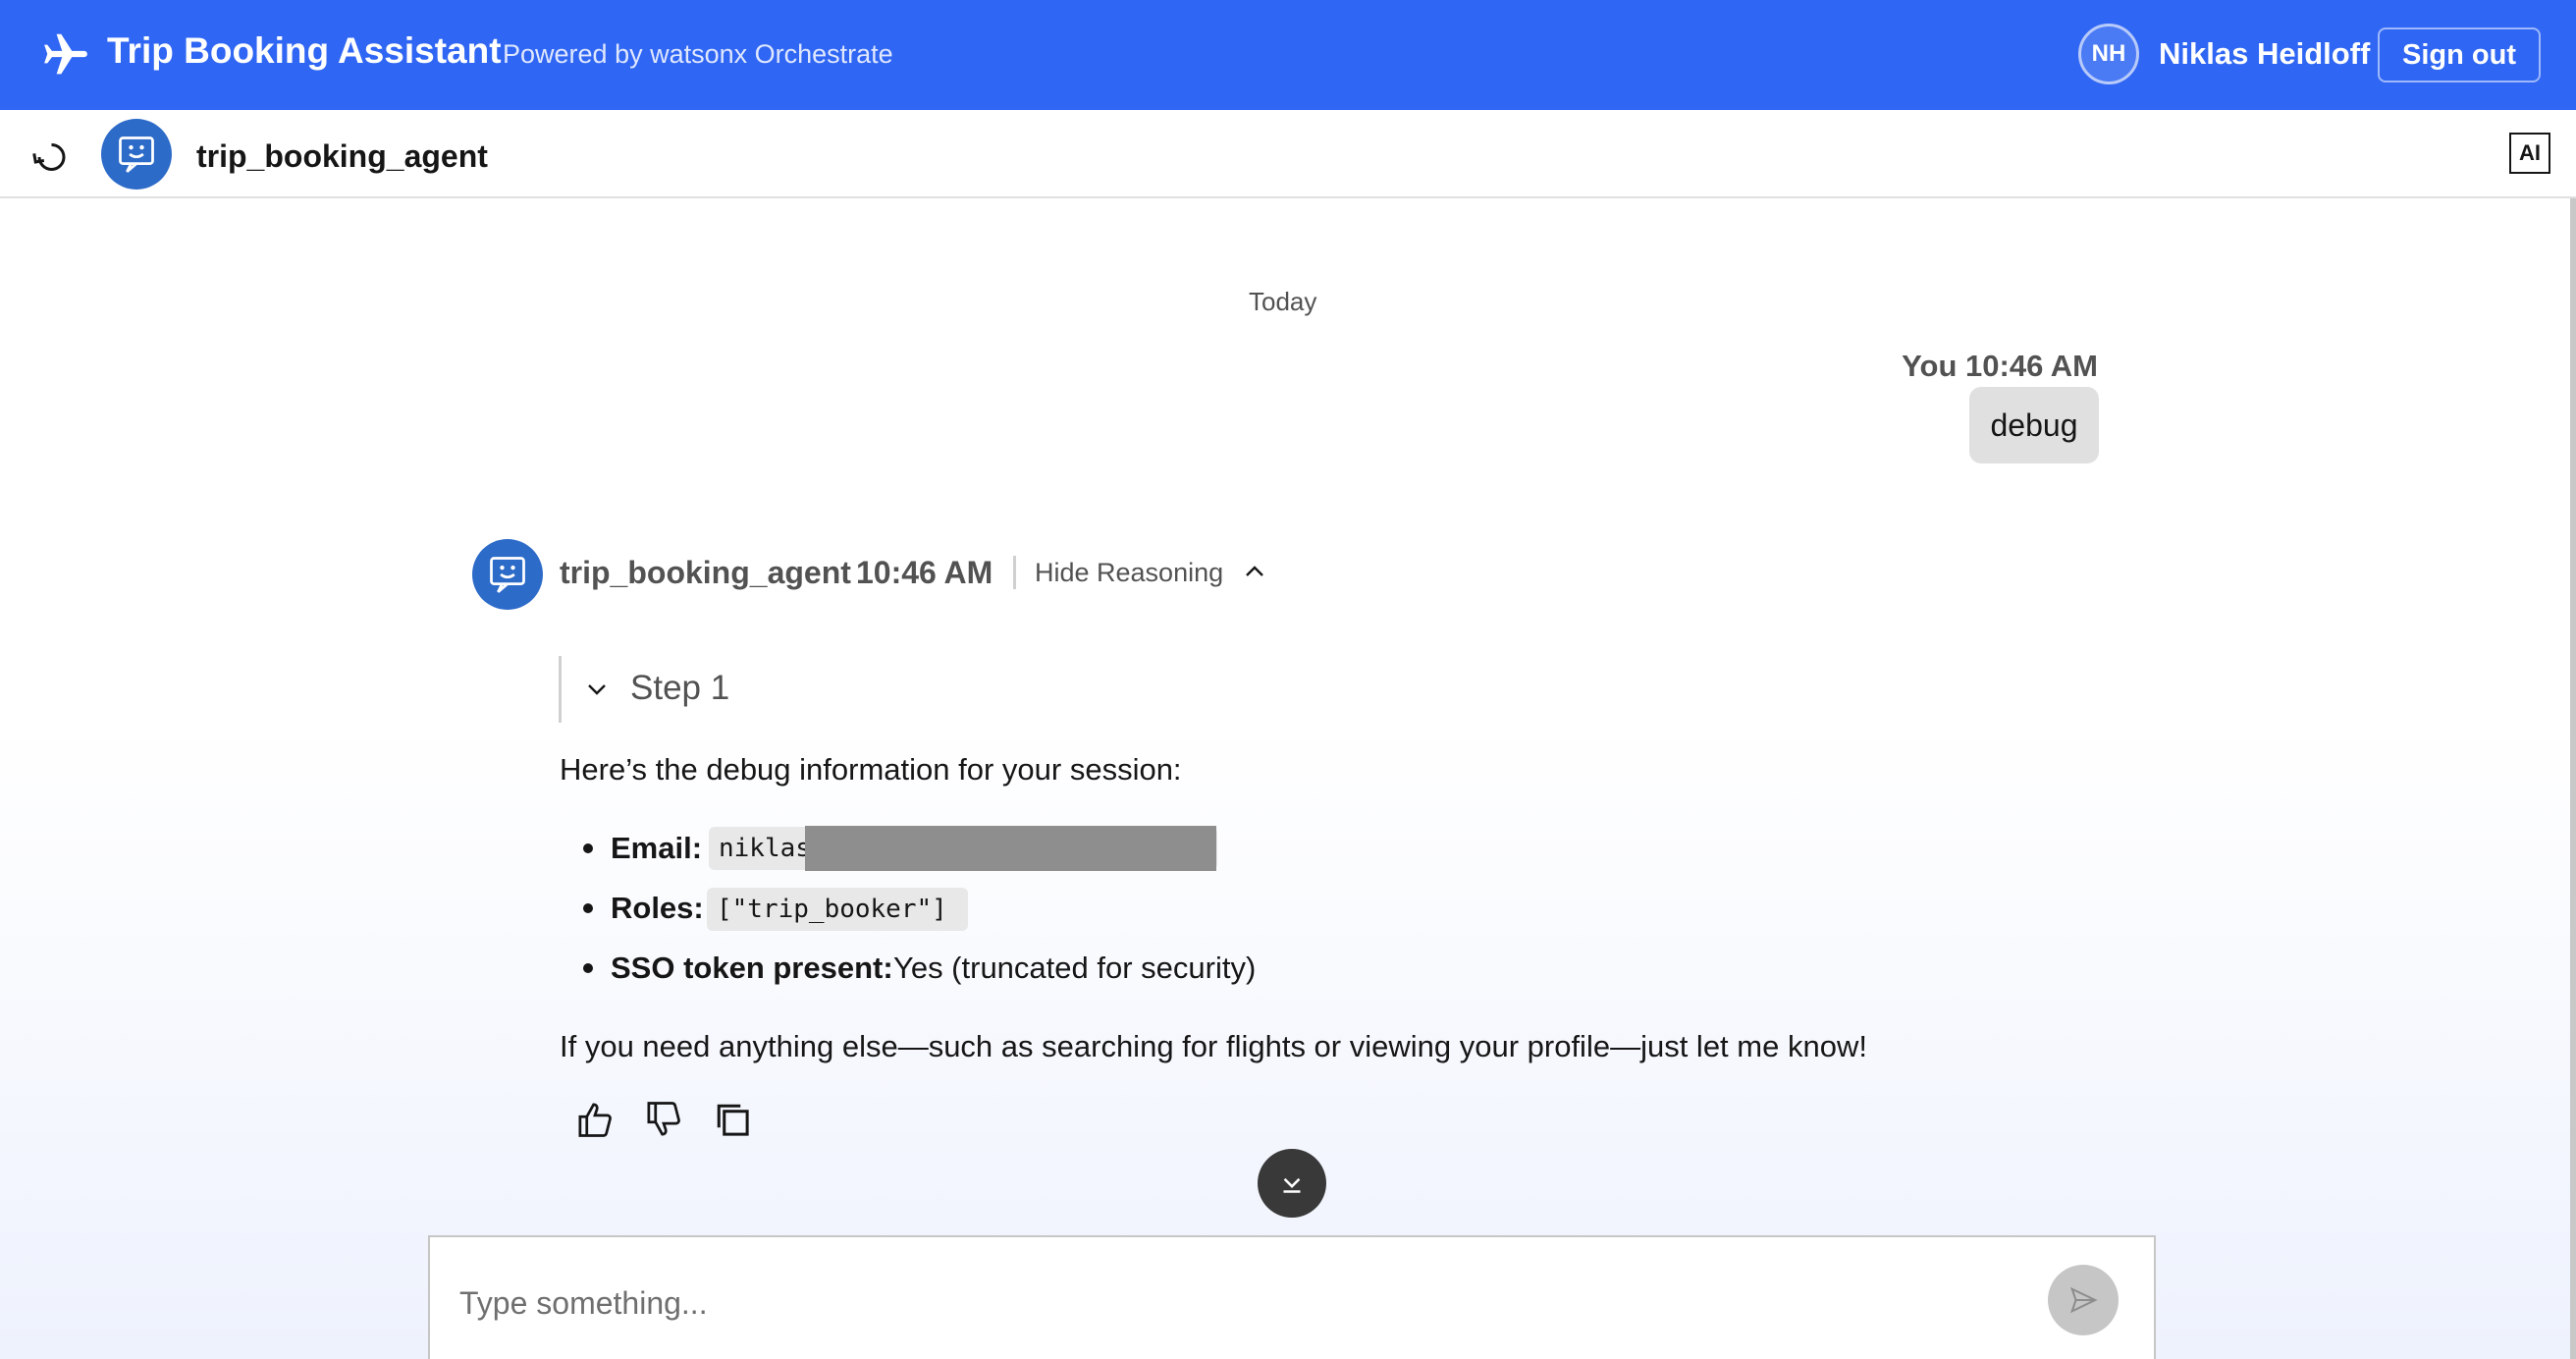  I want to click on sso-label: SSO token present:, so click(752, 968).